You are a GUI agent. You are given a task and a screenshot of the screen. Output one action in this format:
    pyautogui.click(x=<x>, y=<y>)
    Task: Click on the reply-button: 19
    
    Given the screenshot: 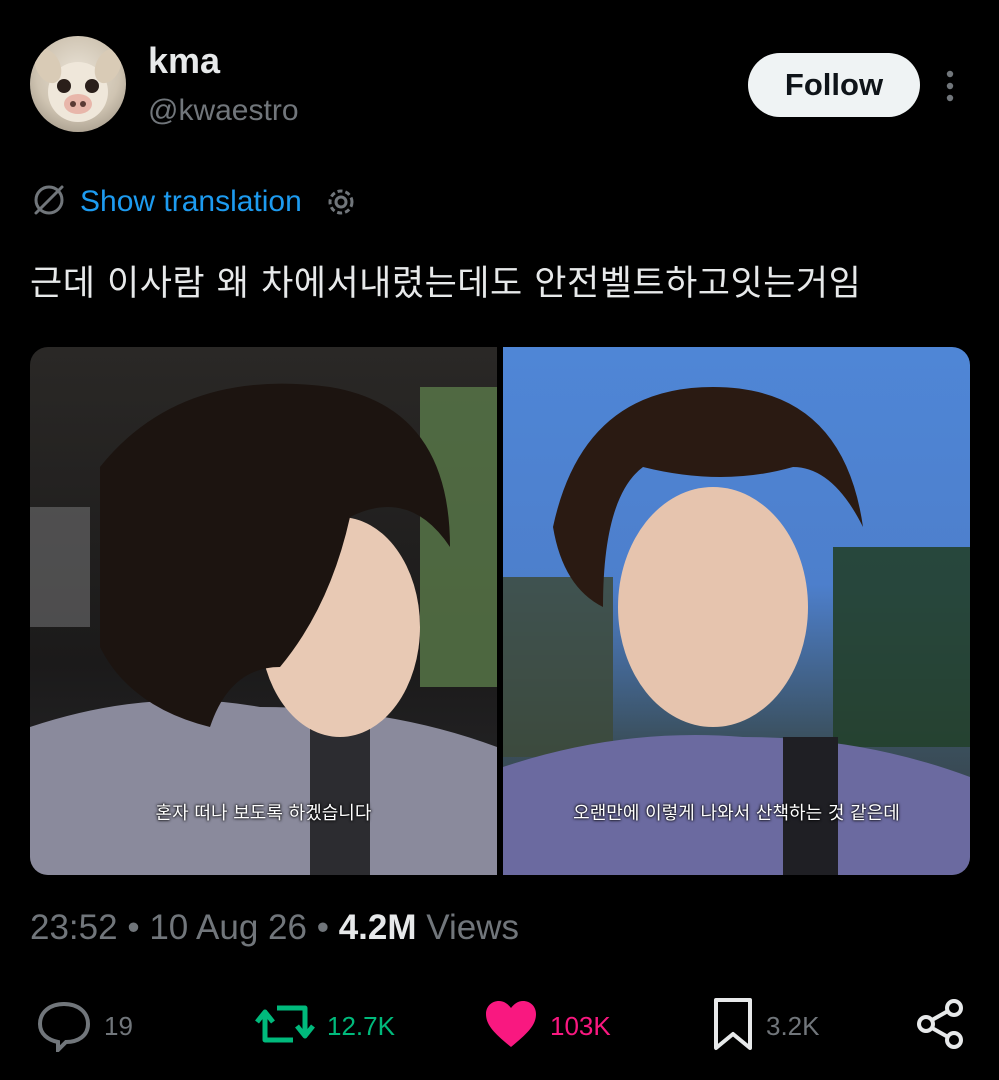 What is the action you would take?
    pyautogui.click(x=84, y=1026)
    